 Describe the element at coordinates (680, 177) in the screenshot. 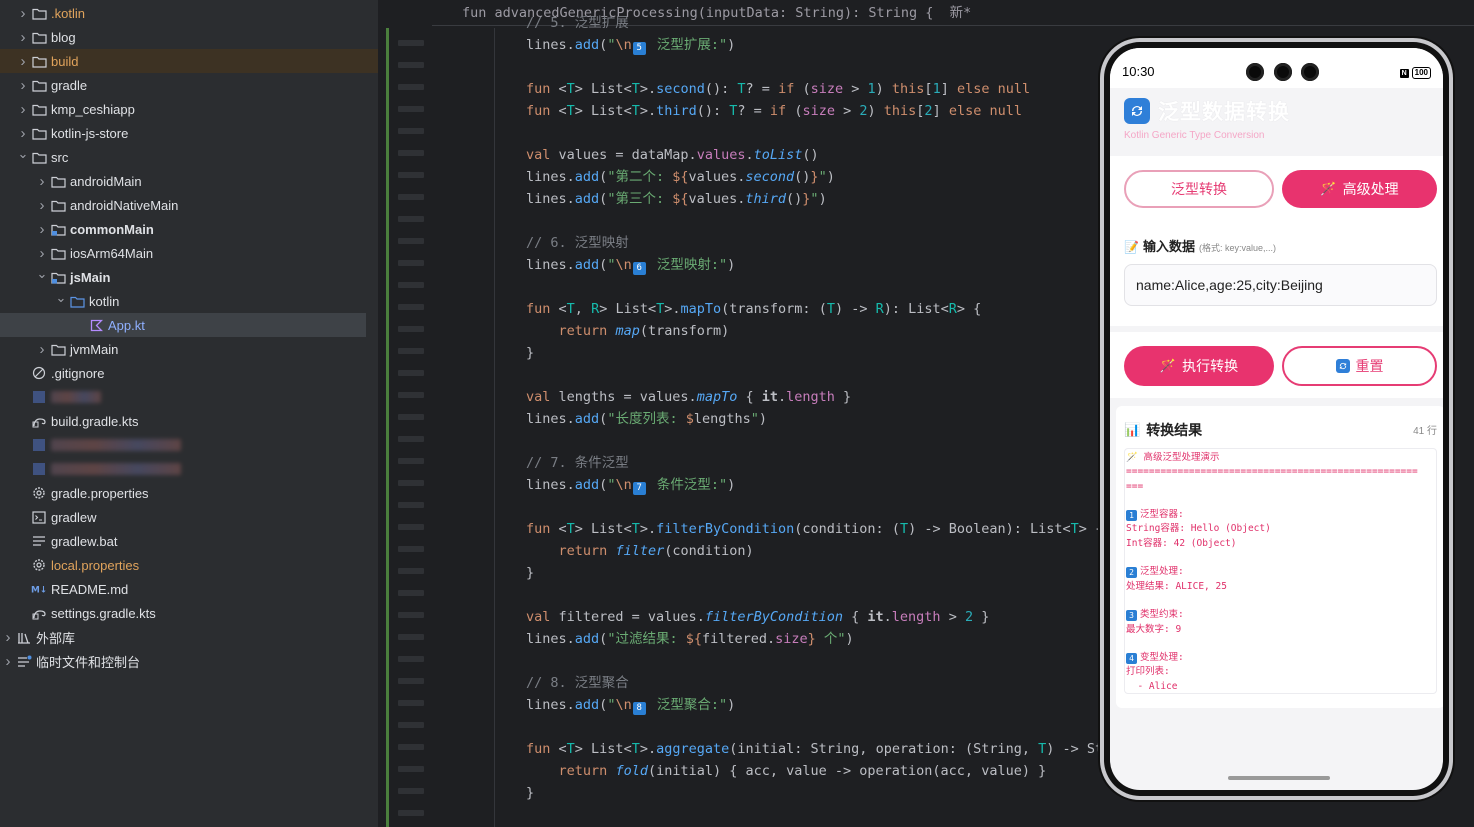

I see `code-line: lines.add("第二个: ${values.second()}")` at that location.